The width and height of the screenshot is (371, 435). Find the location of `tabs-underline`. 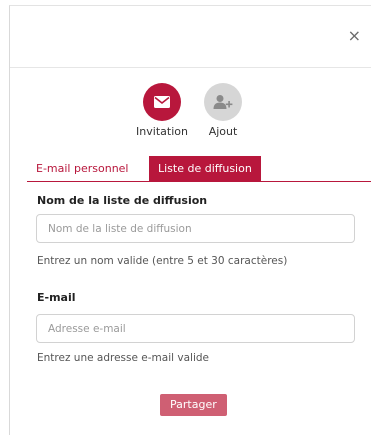

tabs-underline is located at coordinates (199, 181).